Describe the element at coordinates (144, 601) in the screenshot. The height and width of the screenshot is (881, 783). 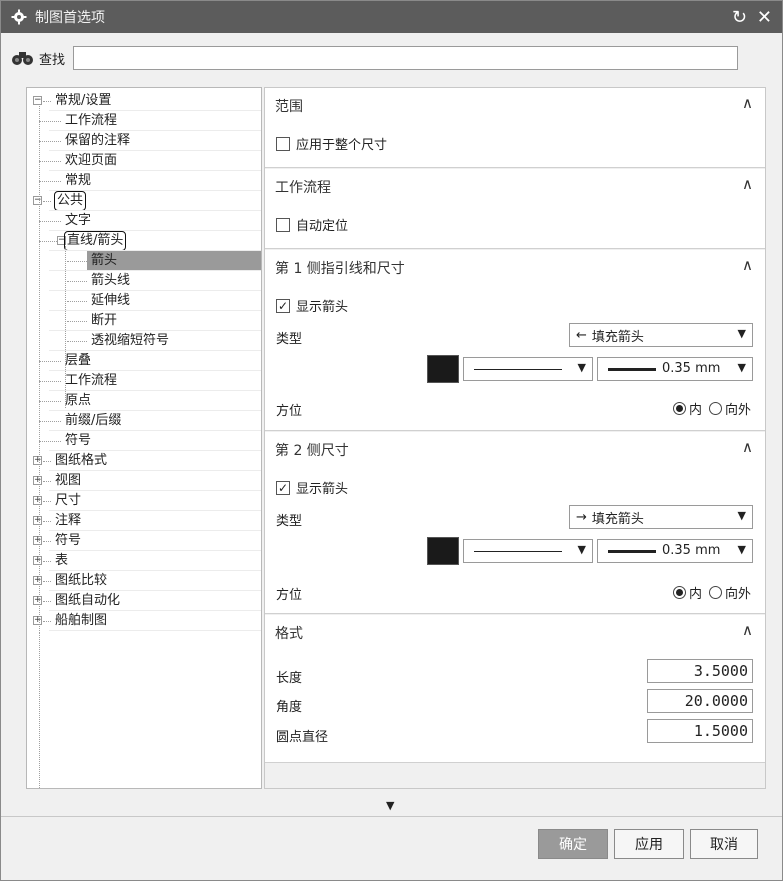
I see `tree-item: + 图纸自动化` at that location.